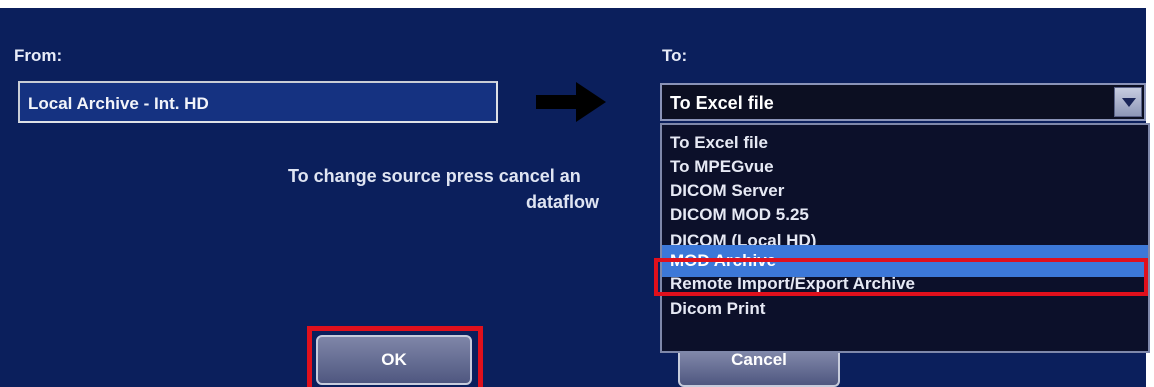  Describe the element at coordinates (434, 176) in the screenshot. I see `message-line-1: To change source press cancel an` at that location.